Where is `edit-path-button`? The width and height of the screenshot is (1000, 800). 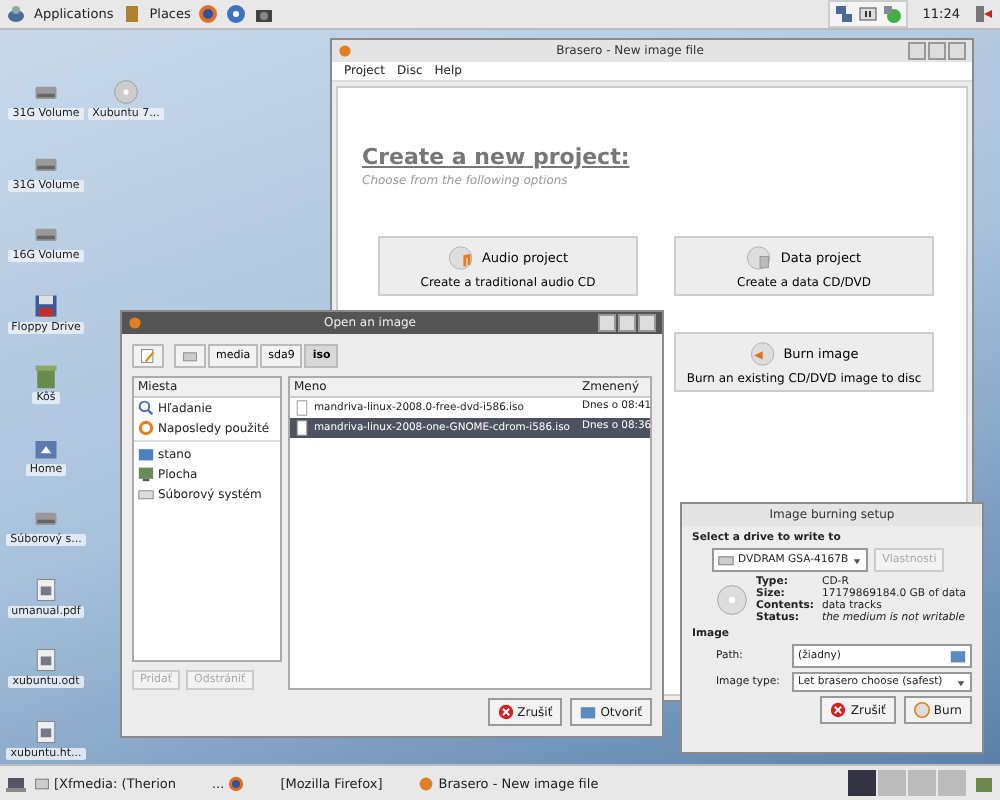
edit-path-button is located at coordinates (148, 356).